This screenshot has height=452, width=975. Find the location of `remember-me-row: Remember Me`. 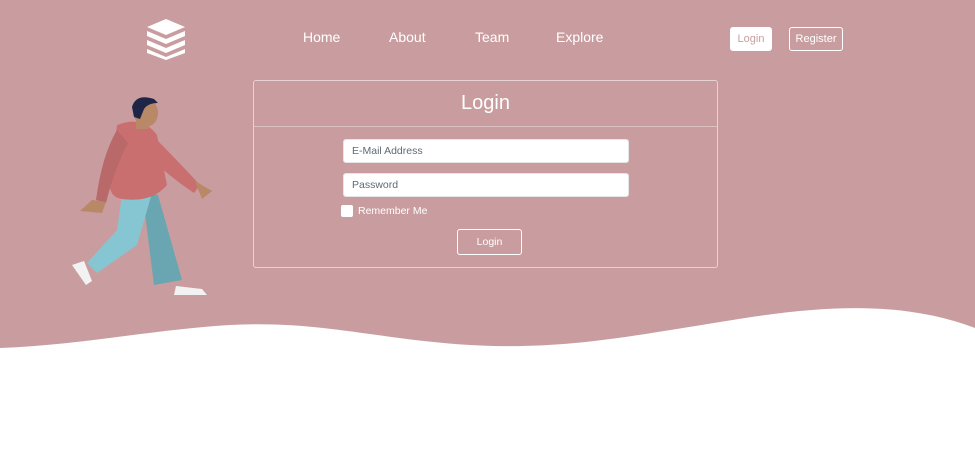

remember-me-row: Remember Me is located at coordinates (384, 211).